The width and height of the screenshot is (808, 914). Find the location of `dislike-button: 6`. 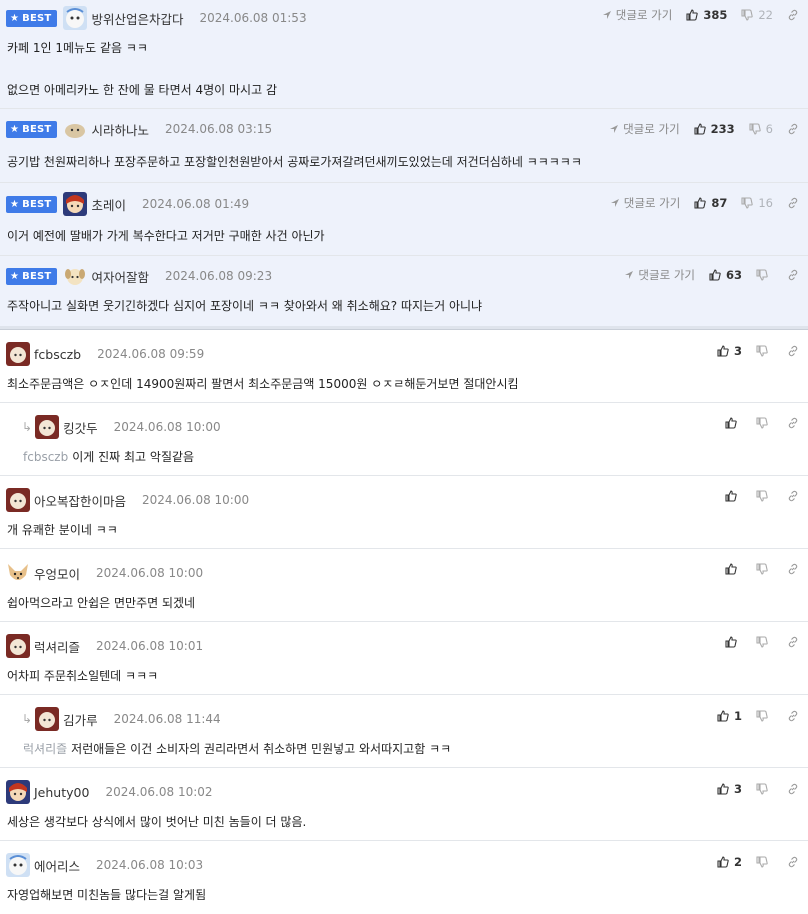

dislike-button: 6 is located at coordinates (761, 129).